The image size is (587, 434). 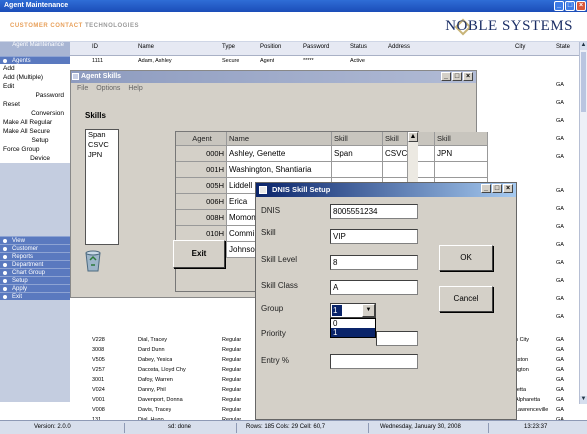 What do you see at coordinates (35, 240) in the screenshot?
I see `nav-section-view: View` at bounding box center [35, 240].